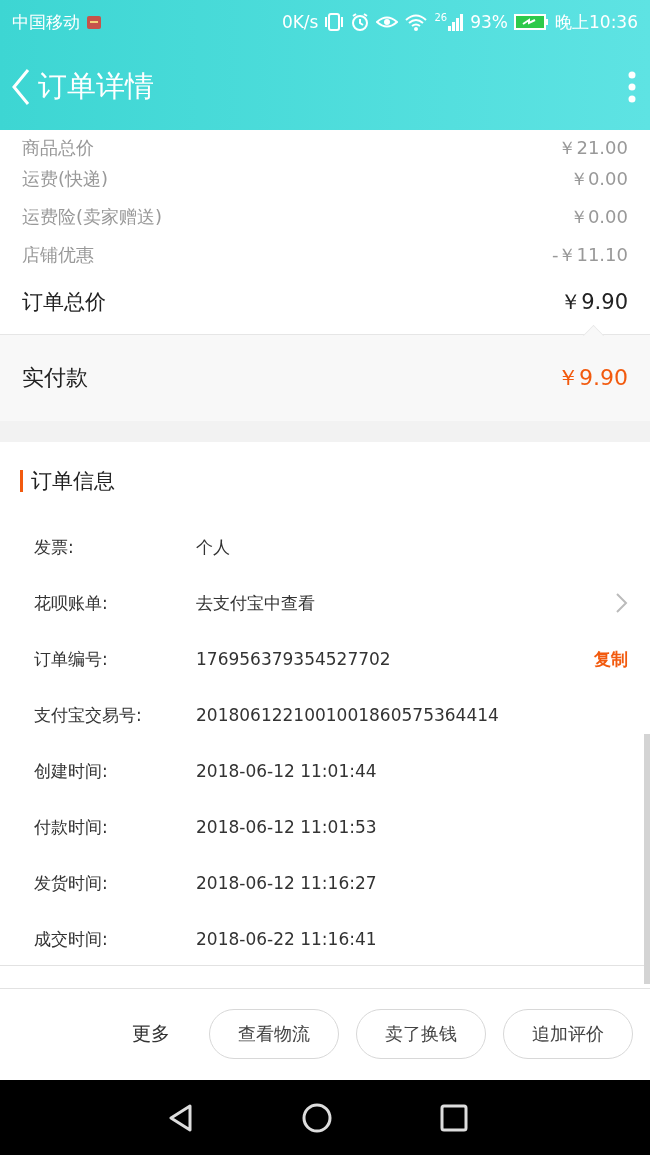  What do you see at coordinates (181, 1117) in the screenshot?
I see `back-nav-icon` at bounding box center [181, 1117].